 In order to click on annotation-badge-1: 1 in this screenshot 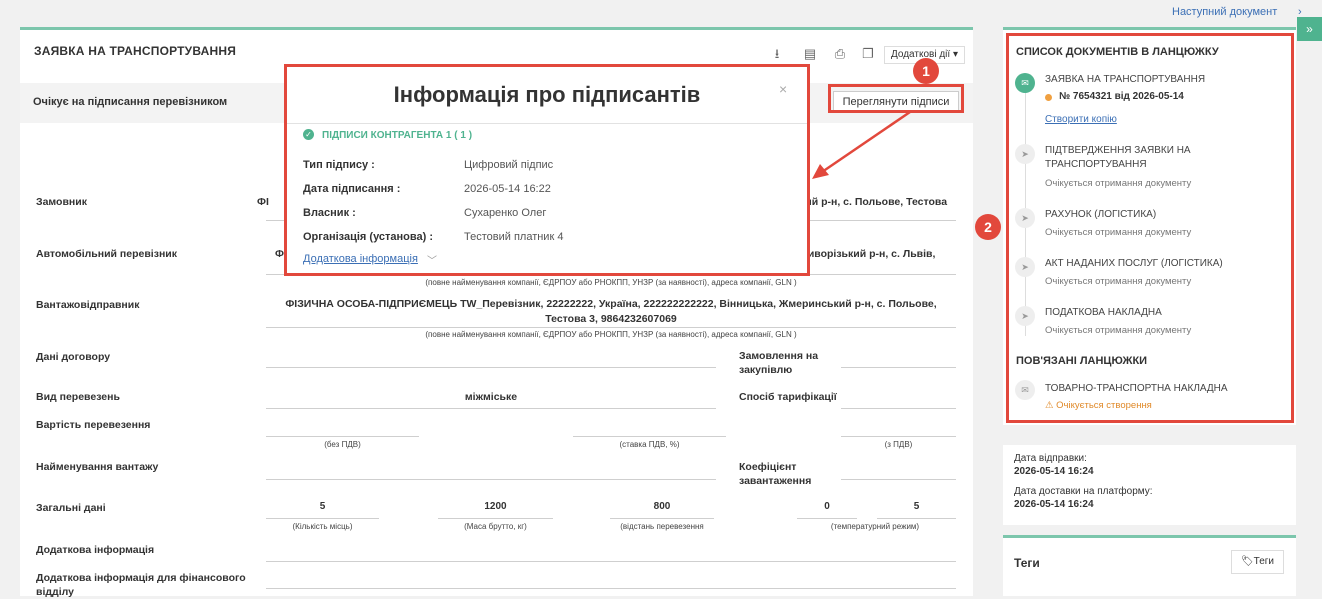, I will do `click(926, 71)`.